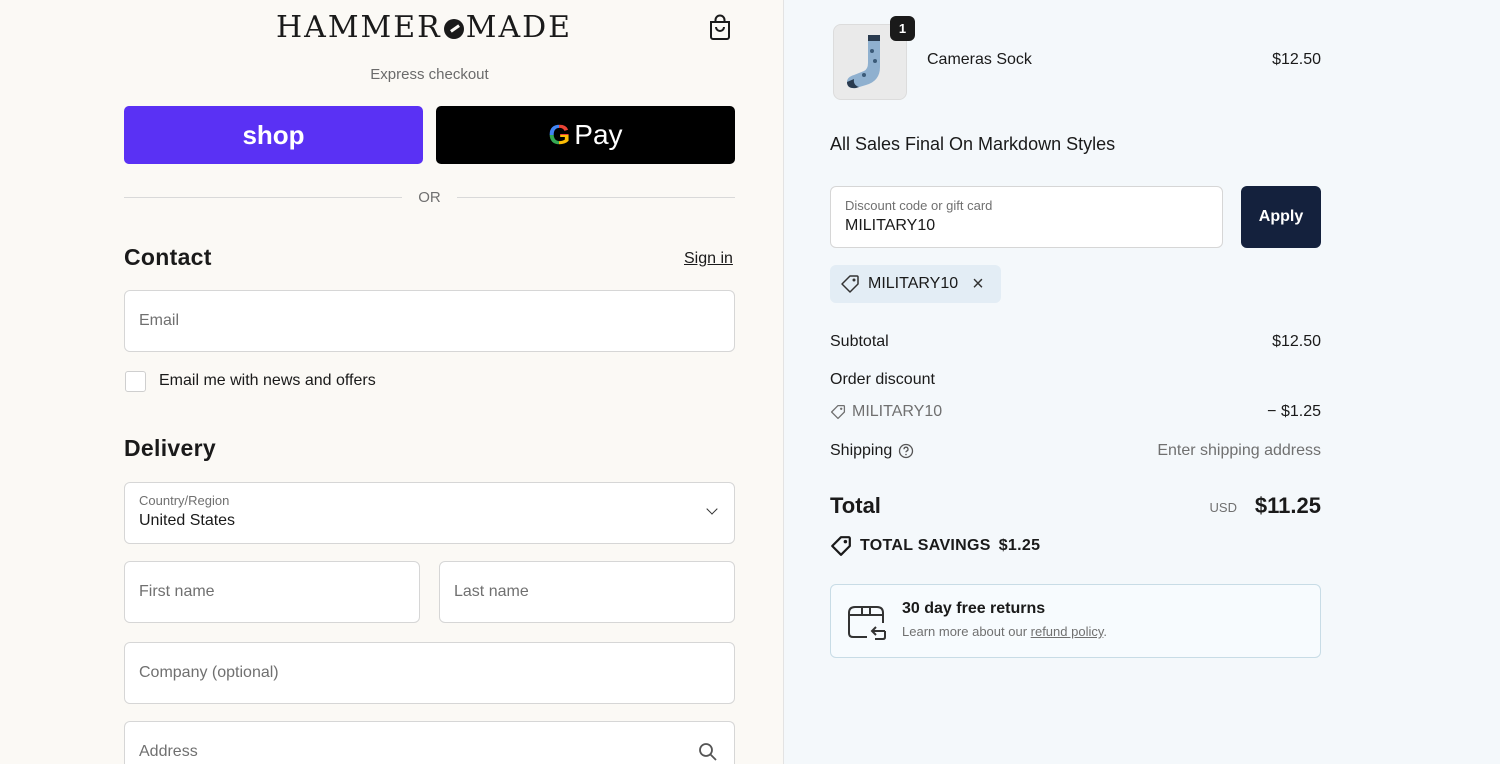 The width and height of the screenshot is (1500, 764). Describe the element at coordinates (429, 321) in the screenshot. I see `email-field: Email` at that location.